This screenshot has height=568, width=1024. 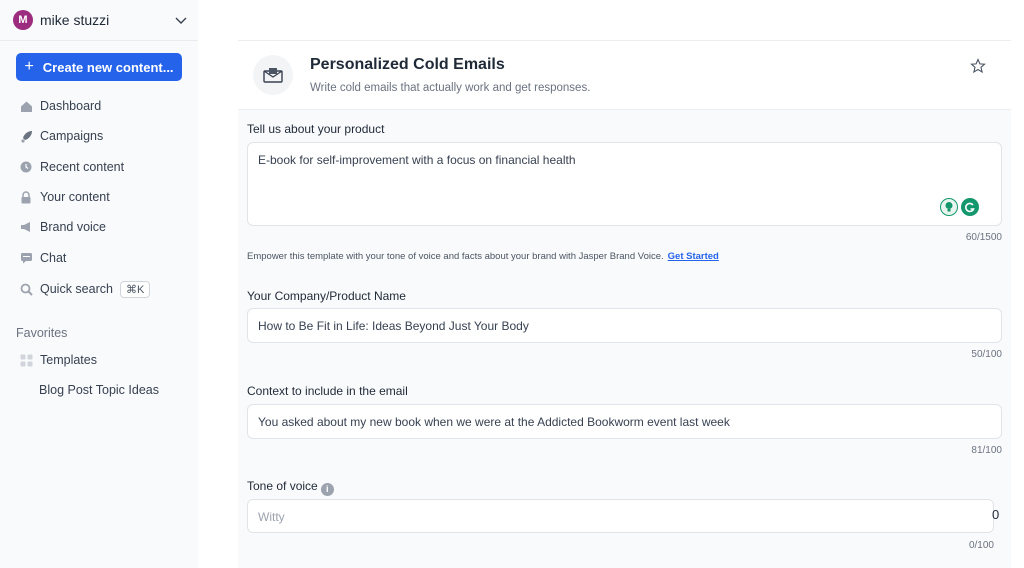 I want to click on sidebar-item-label: Quick search, so click(x=76, y=289).